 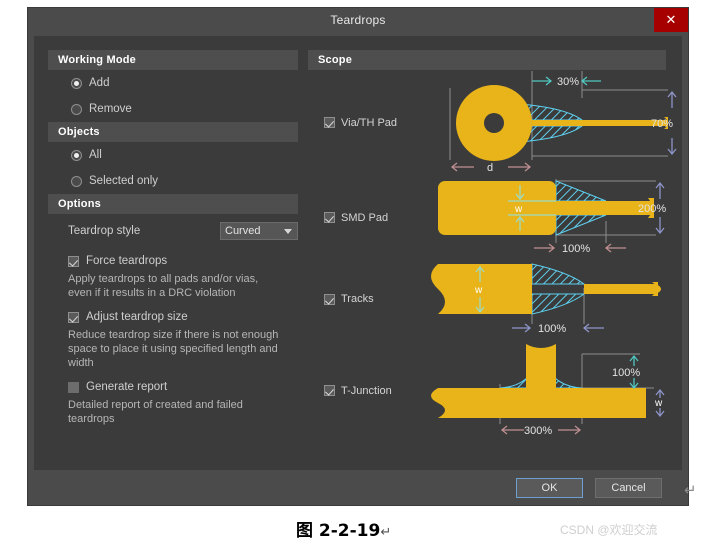 I want to click on checkbox-tracks-label: Tracks, so click(x=357, y=299).